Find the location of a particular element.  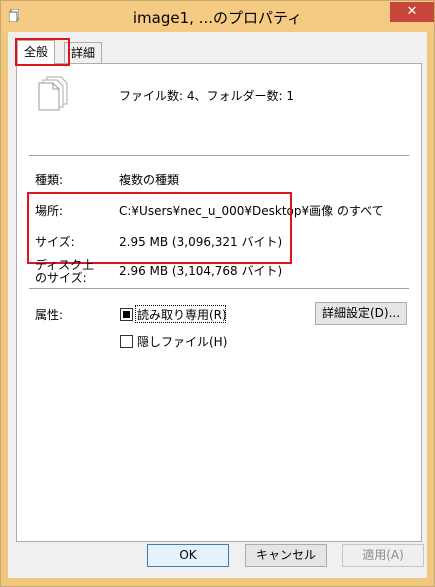

readonly-label: 読み取り専用(R) is located at coordinates (182, 314).